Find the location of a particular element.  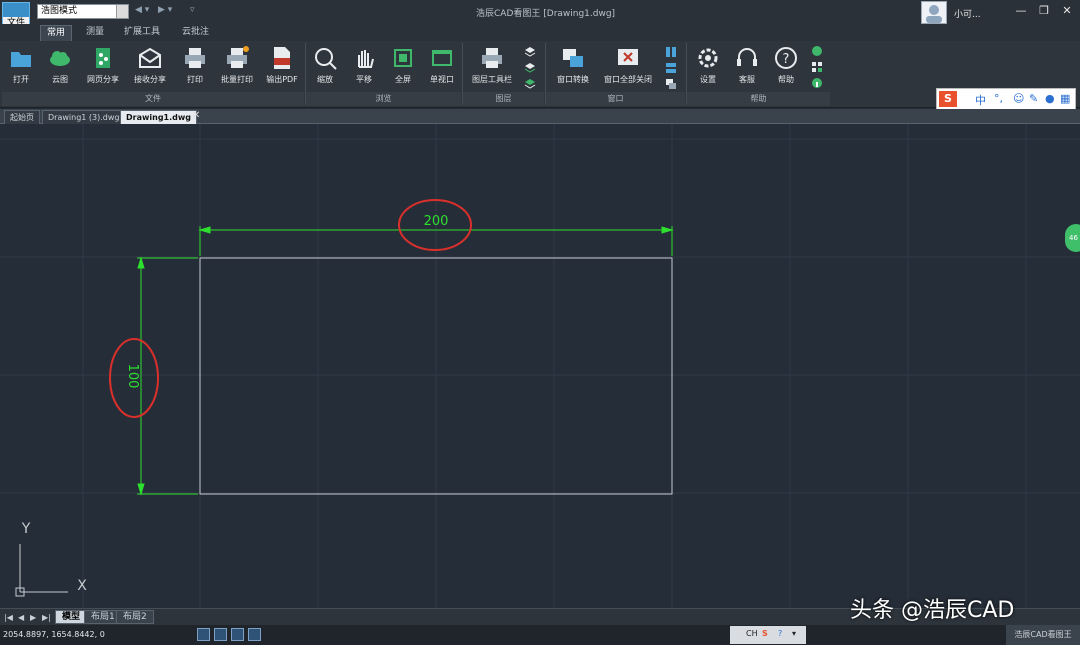

print-label: 打印 is located at coordinates (195, 79).